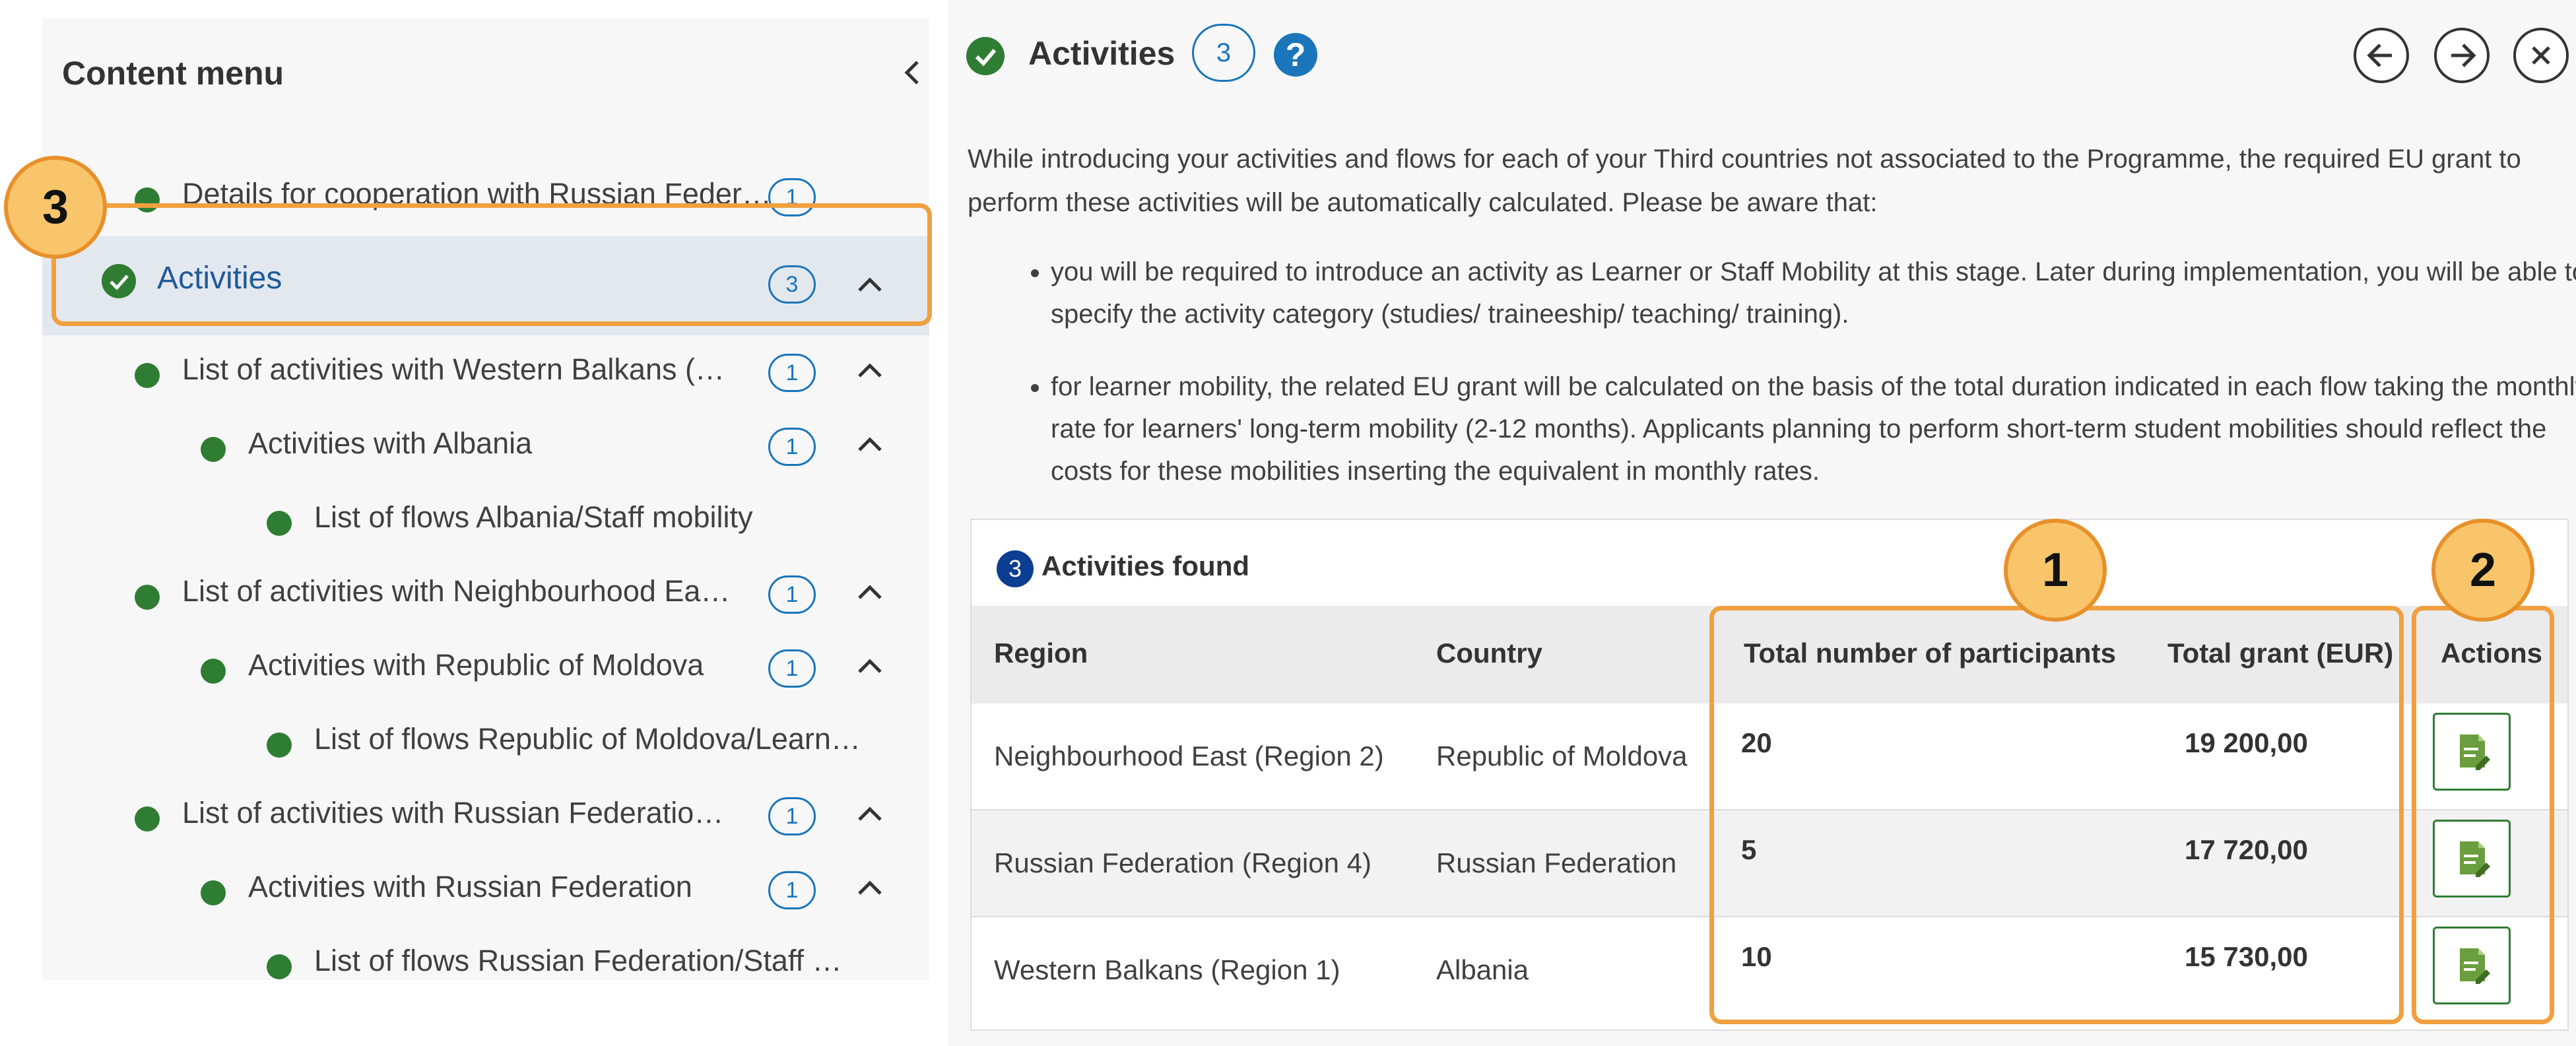  What do you see at coordinates (1145, 566) in the screenshot?
I see `found-label: Activities found` at bounding box center [1145, 566].